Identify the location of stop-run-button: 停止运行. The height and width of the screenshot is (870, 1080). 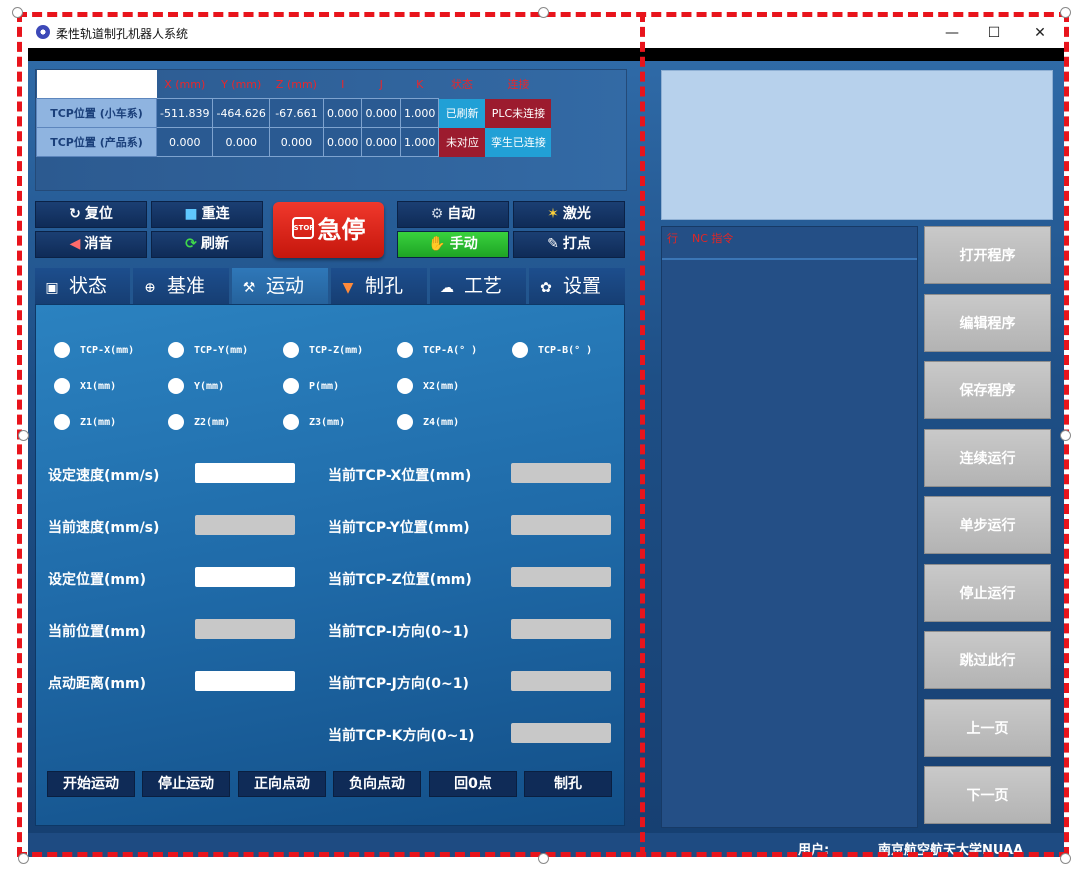
(987, 593).